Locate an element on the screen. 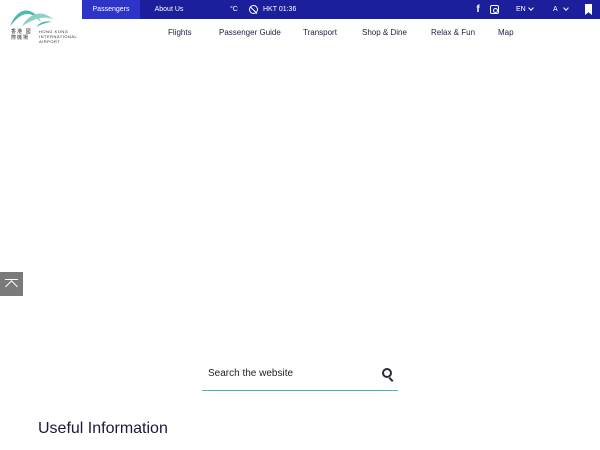 Image resolution: width=600 pixels, height=450 pixels. search-icon is located at coordinates (388, 375).